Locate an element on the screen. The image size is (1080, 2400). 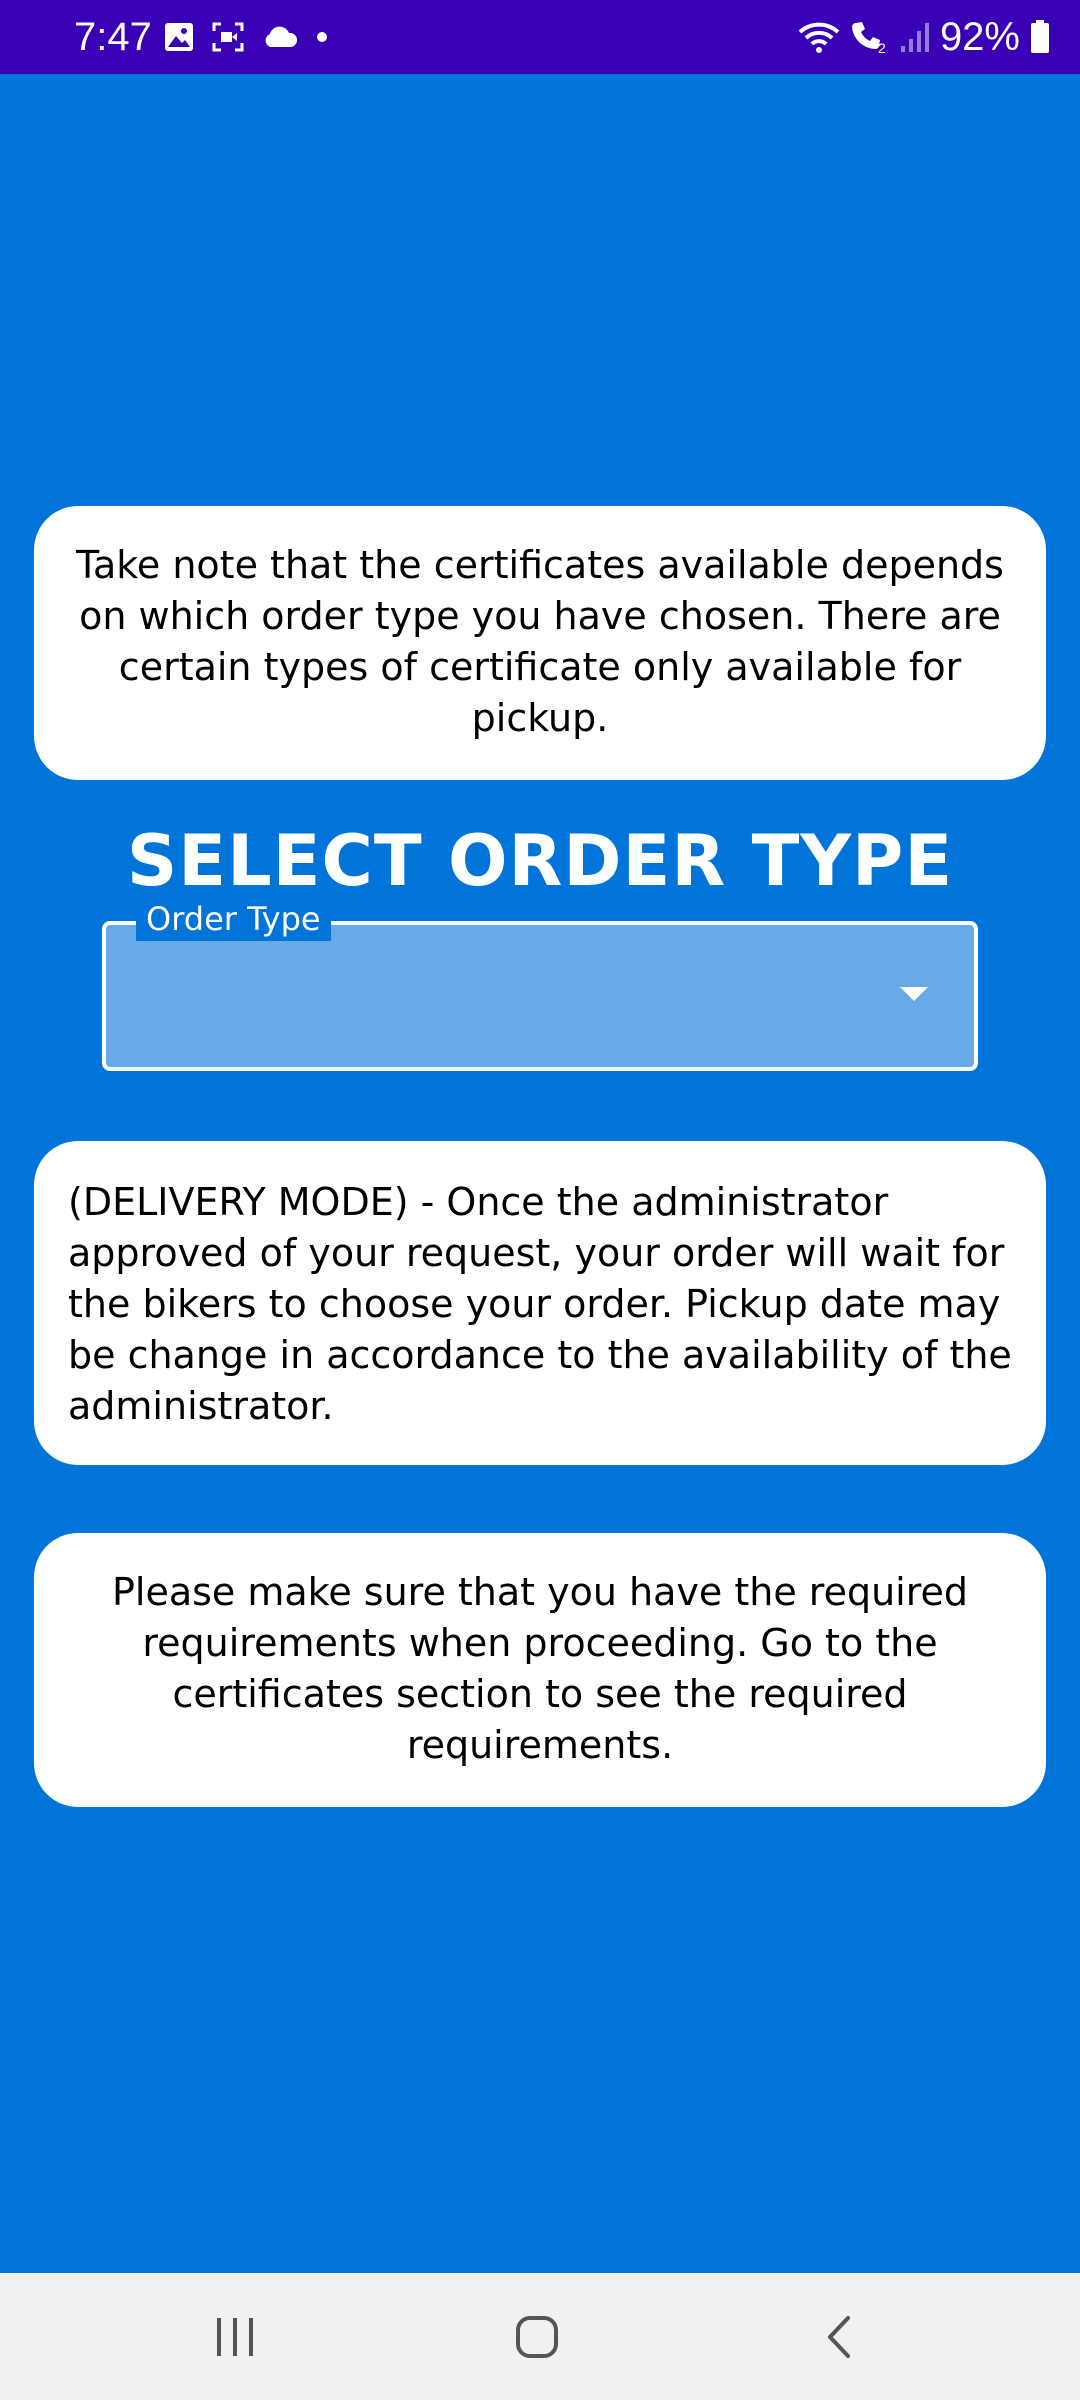
order-type-dropdown: Order Type is located at coordinates (540, 984).